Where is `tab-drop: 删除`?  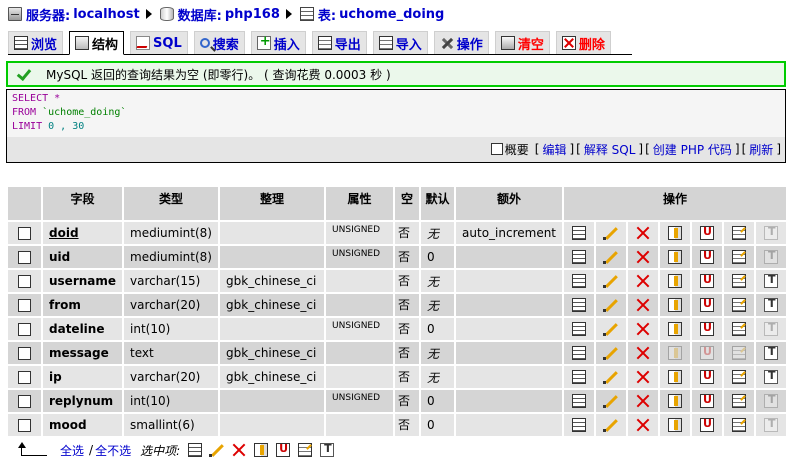
tab-drop: 删除 is located at coordinates (583, 42).